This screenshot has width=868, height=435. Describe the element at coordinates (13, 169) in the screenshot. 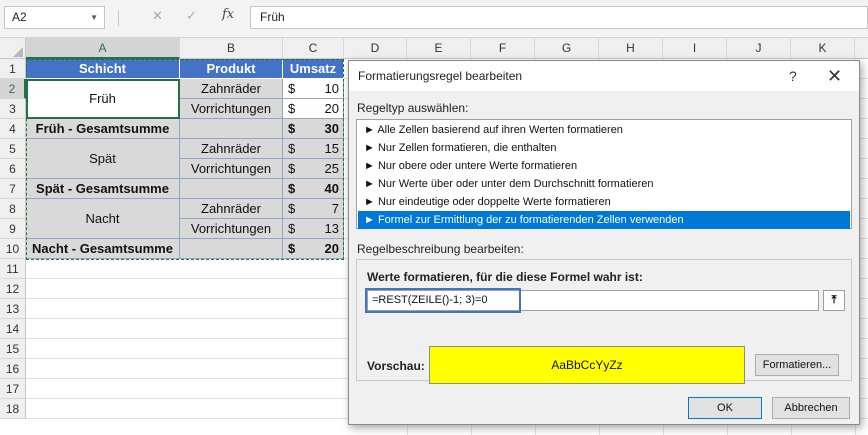

I see `row-header-6: 6` at that location.